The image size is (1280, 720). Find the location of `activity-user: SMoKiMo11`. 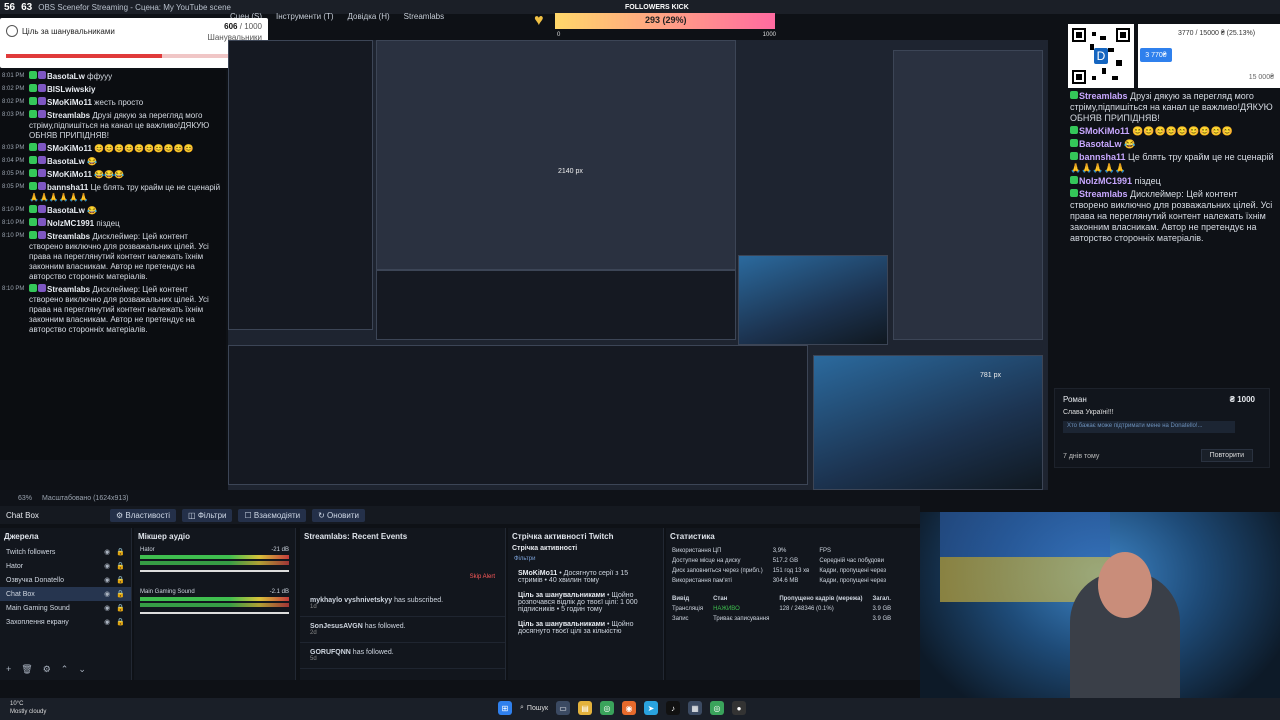

activity-user: SMoKiMo11 is located at coordinates (538, 573).